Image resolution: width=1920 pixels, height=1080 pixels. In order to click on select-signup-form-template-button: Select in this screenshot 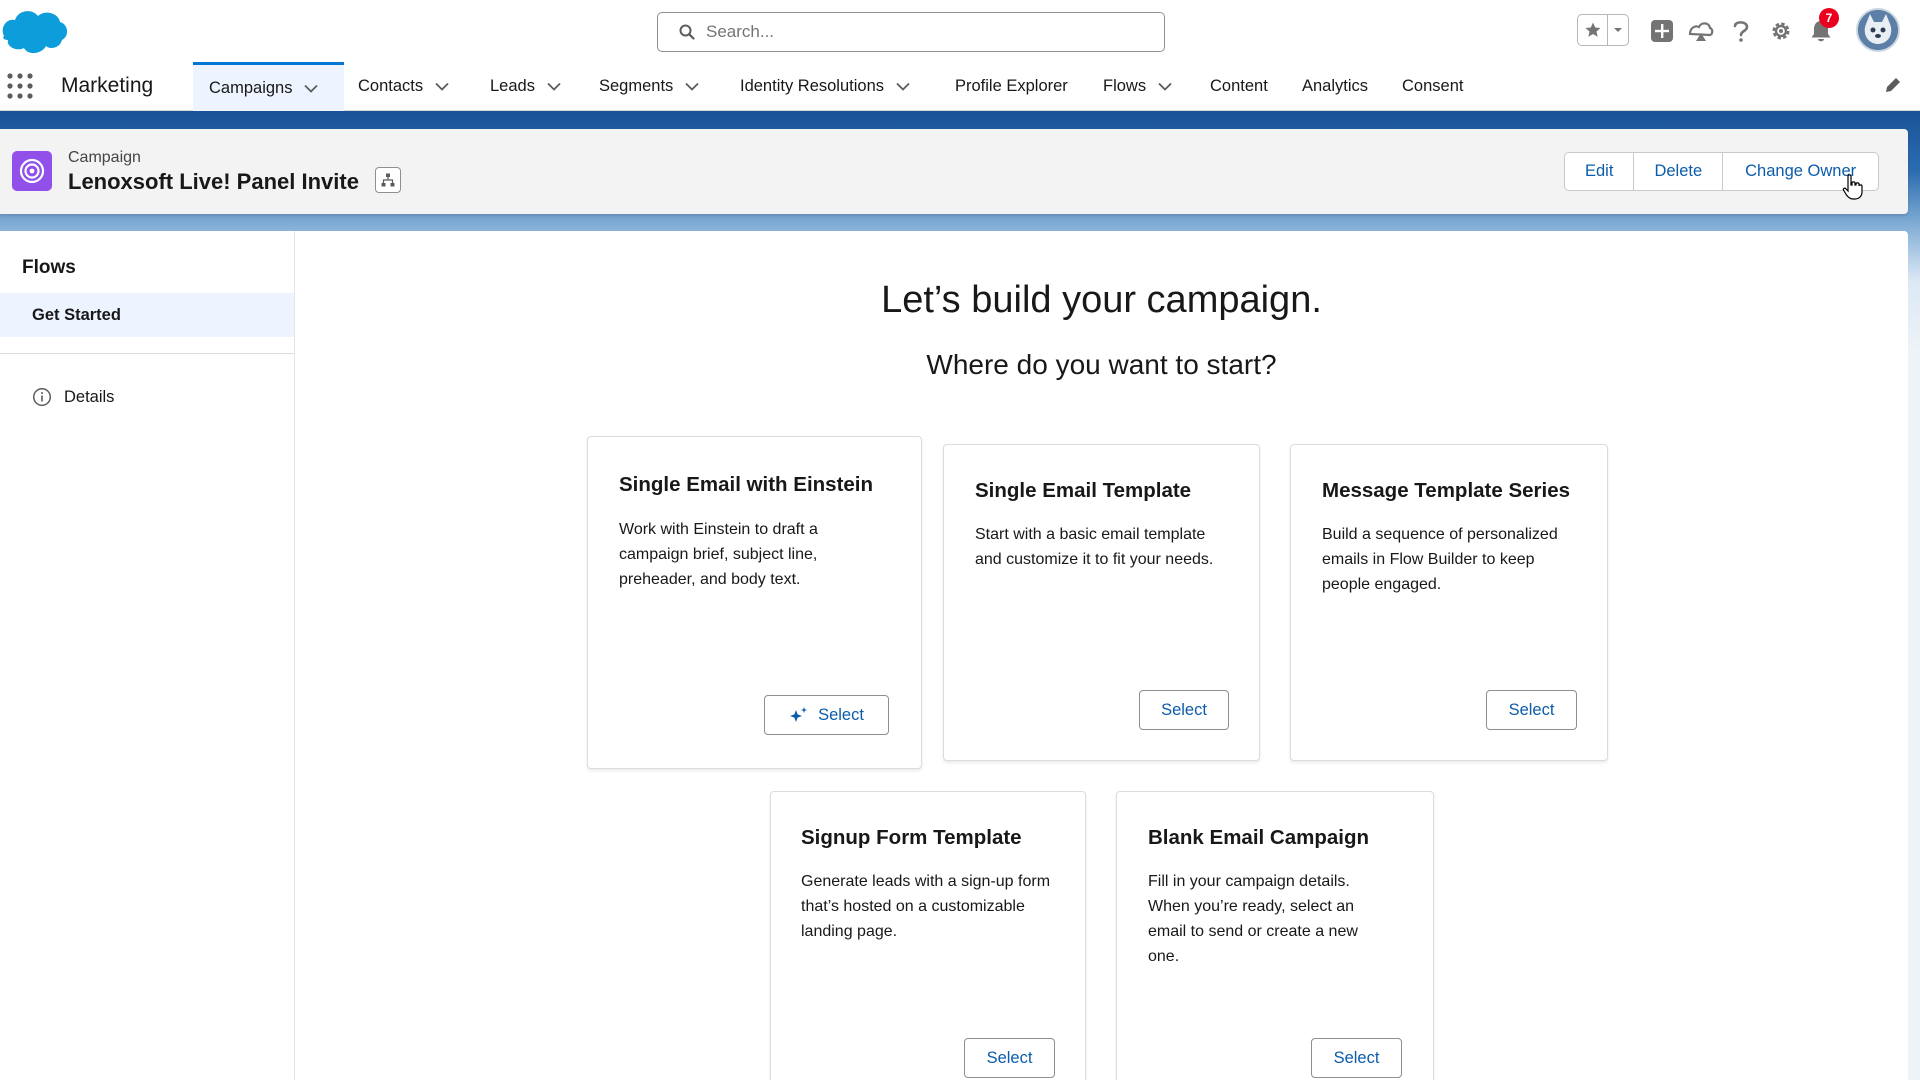, I will do `click(1009, 1058)`.